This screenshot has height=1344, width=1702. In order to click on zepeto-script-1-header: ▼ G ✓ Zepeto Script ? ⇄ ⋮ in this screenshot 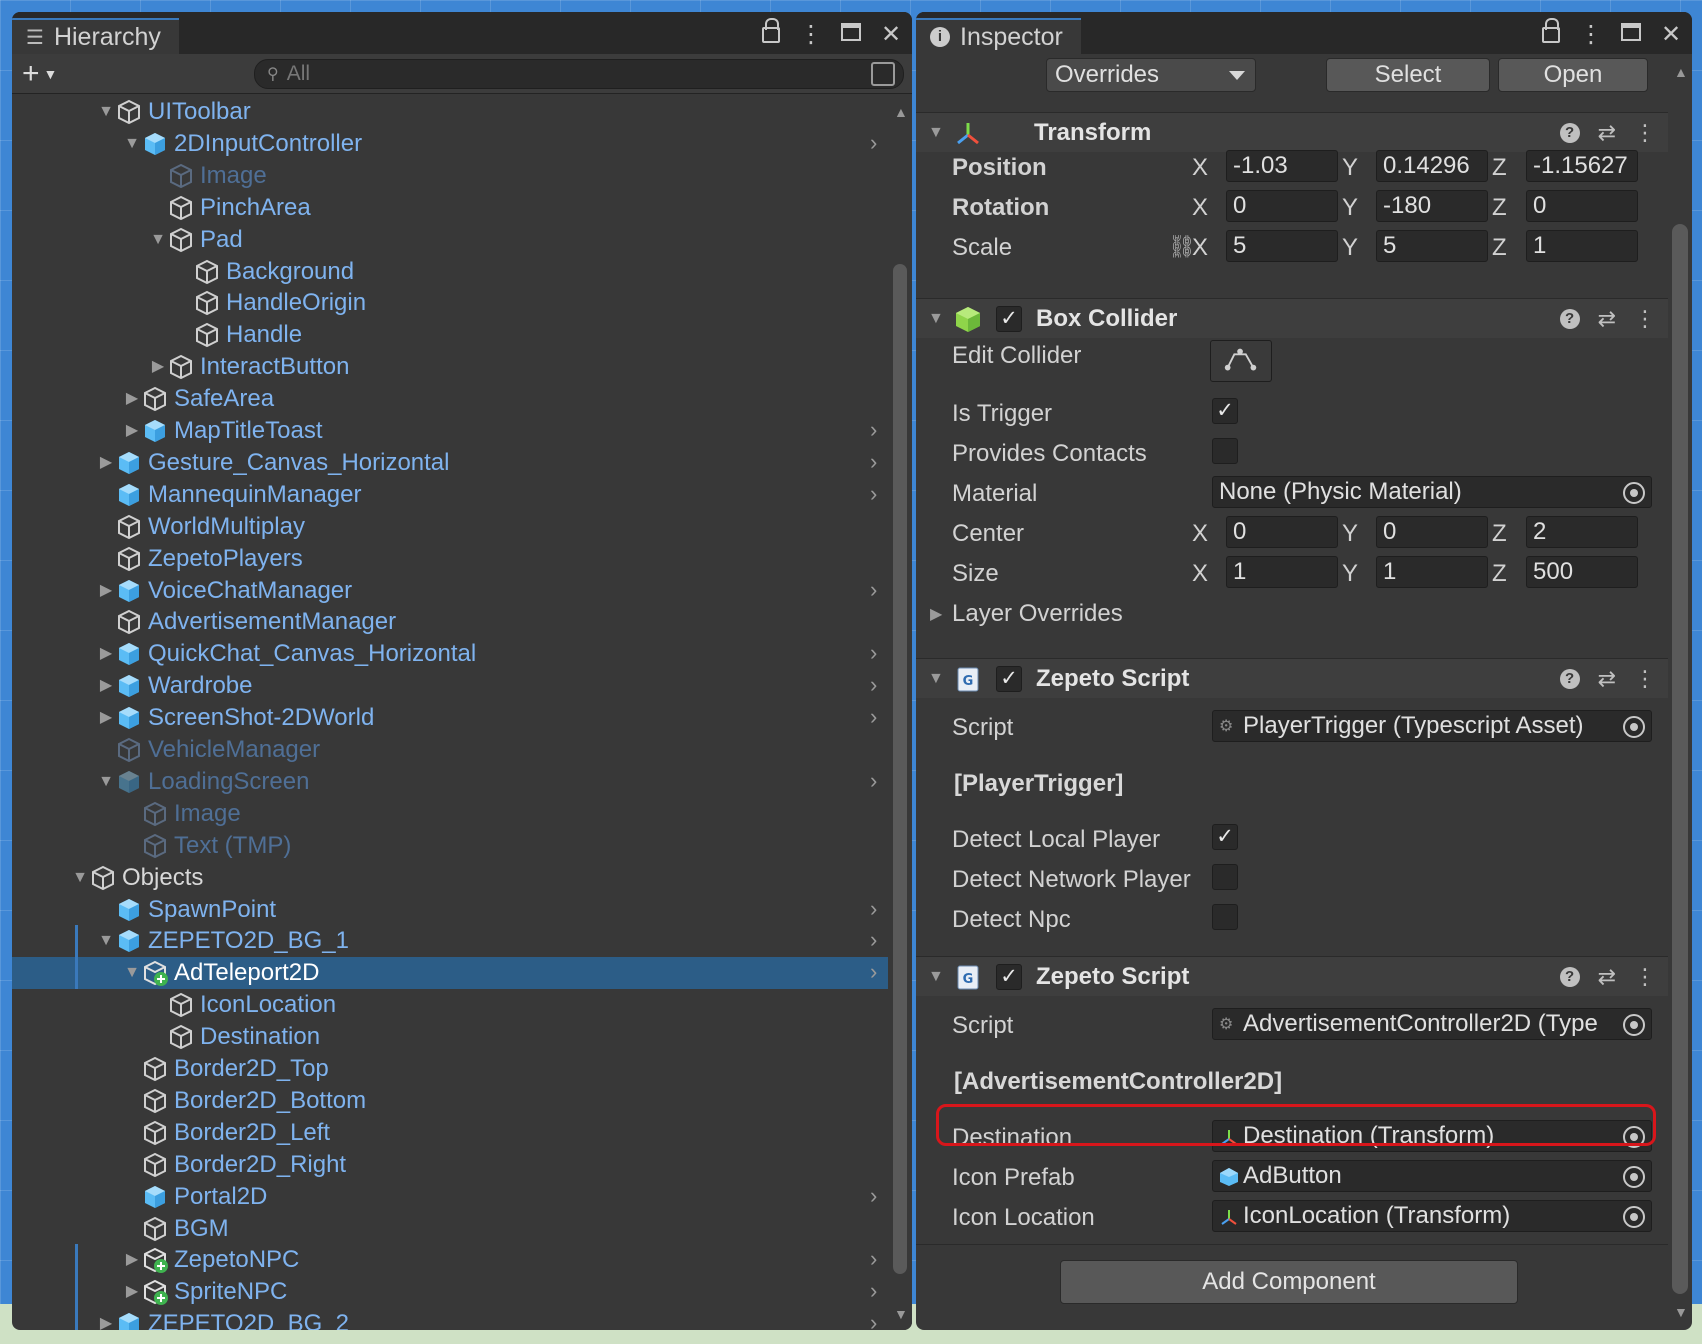, I will do `click(1292, 678)`.